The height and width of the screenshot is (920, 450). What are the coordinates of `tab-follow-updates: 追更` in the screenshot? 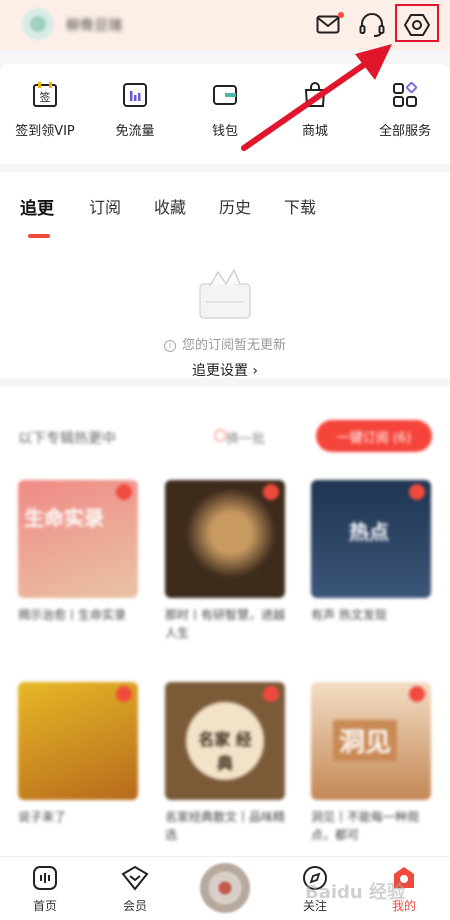 It's located at (37, 206).